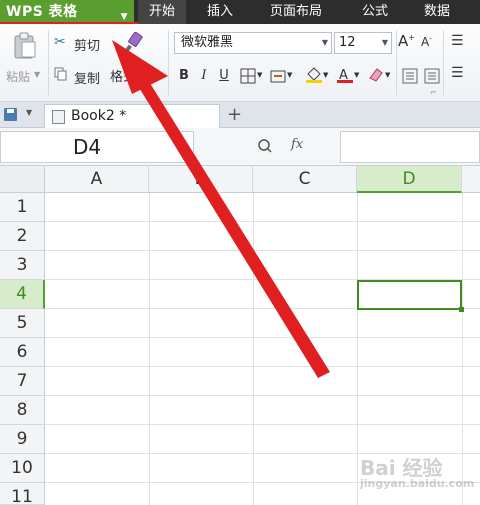  What do you see at coordinates (22, 352) in the screenshot?
I see `row-header-6: 6` at bounding box center [22, 352].